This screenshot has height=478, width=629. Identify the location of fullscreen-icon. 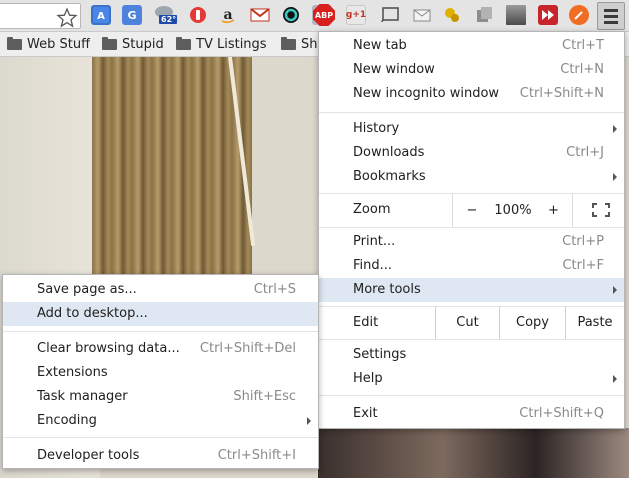
(601, 210).